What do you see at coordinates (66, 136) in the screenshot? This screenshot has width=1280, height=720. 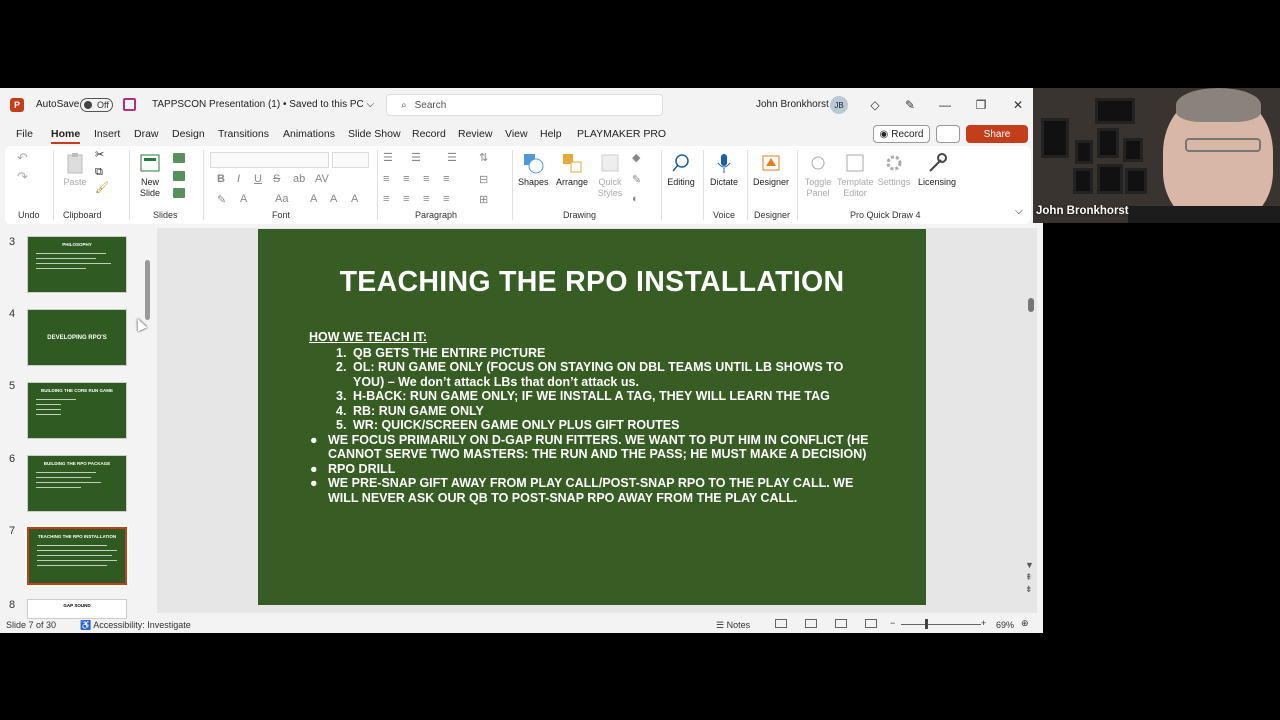 I see `tab-home: Home` at bounding box center [66, 136].